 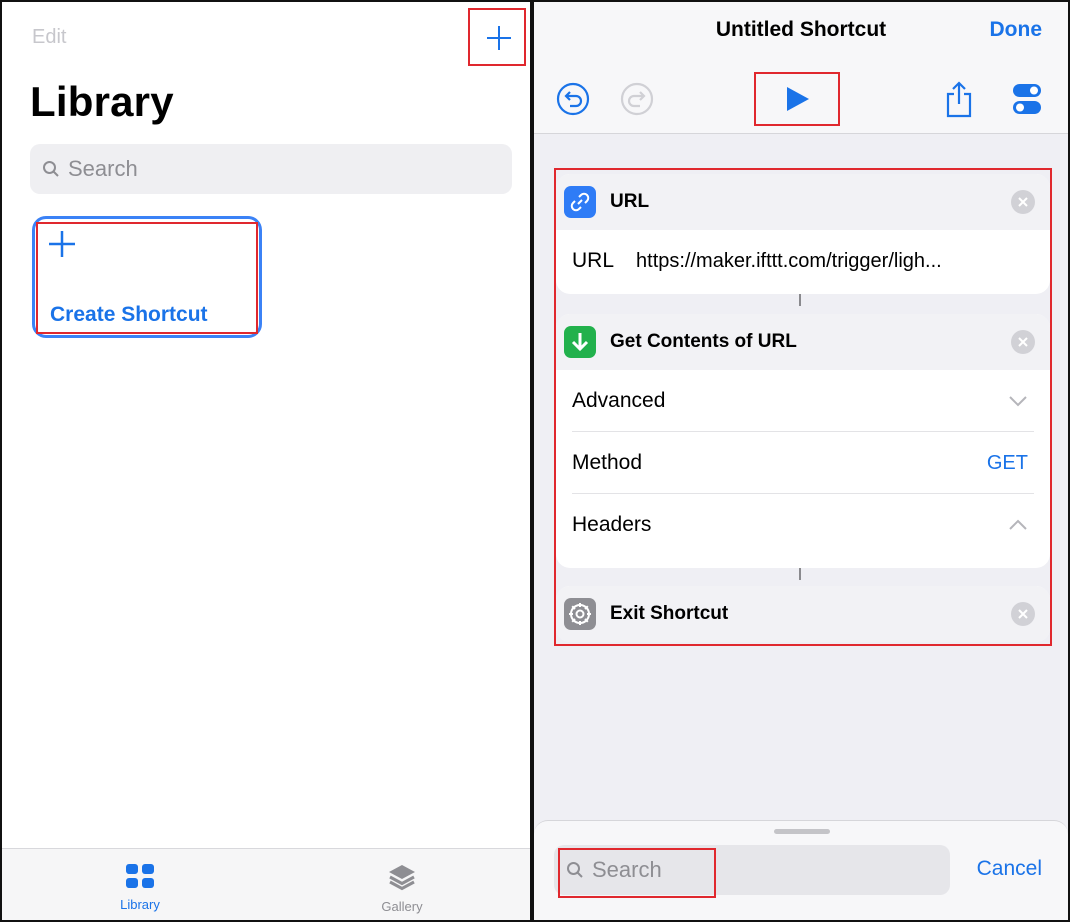 What do you see at coordinates (619, 400) in the screenshot?
I see `advanced-label: Advanced` at bounding box center [619, 400].